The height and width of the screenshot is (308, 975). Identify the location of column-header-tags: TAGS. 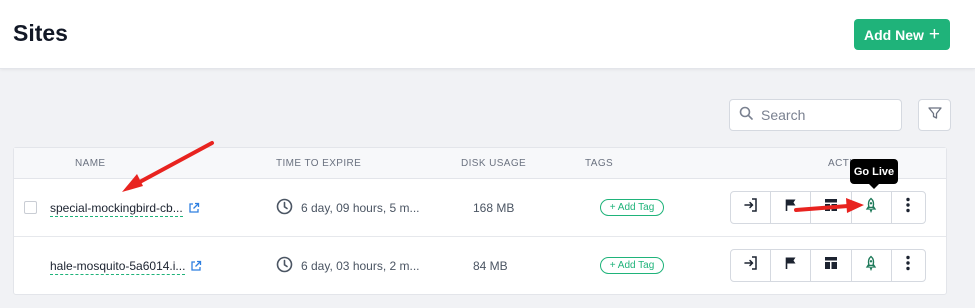
(599, 163).